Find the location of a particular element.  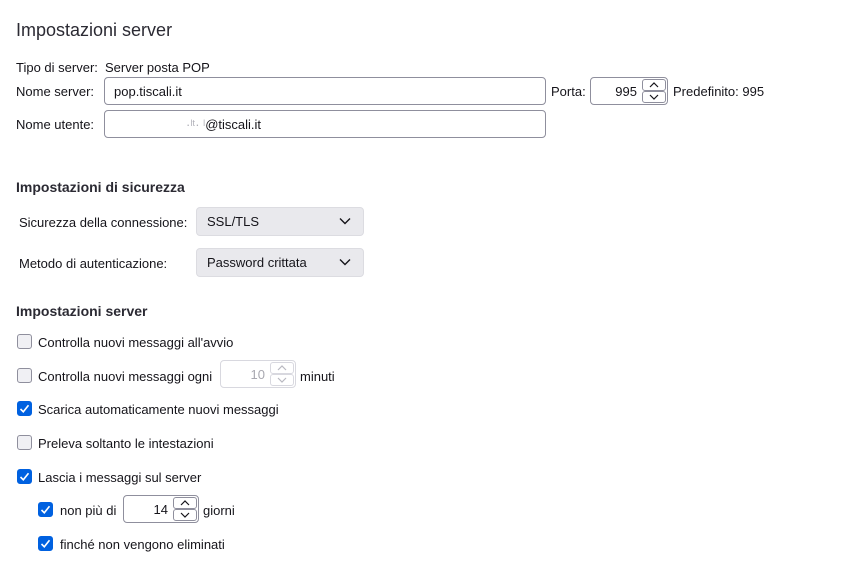

check-every-checkbox is located at coordinates (24, 375).